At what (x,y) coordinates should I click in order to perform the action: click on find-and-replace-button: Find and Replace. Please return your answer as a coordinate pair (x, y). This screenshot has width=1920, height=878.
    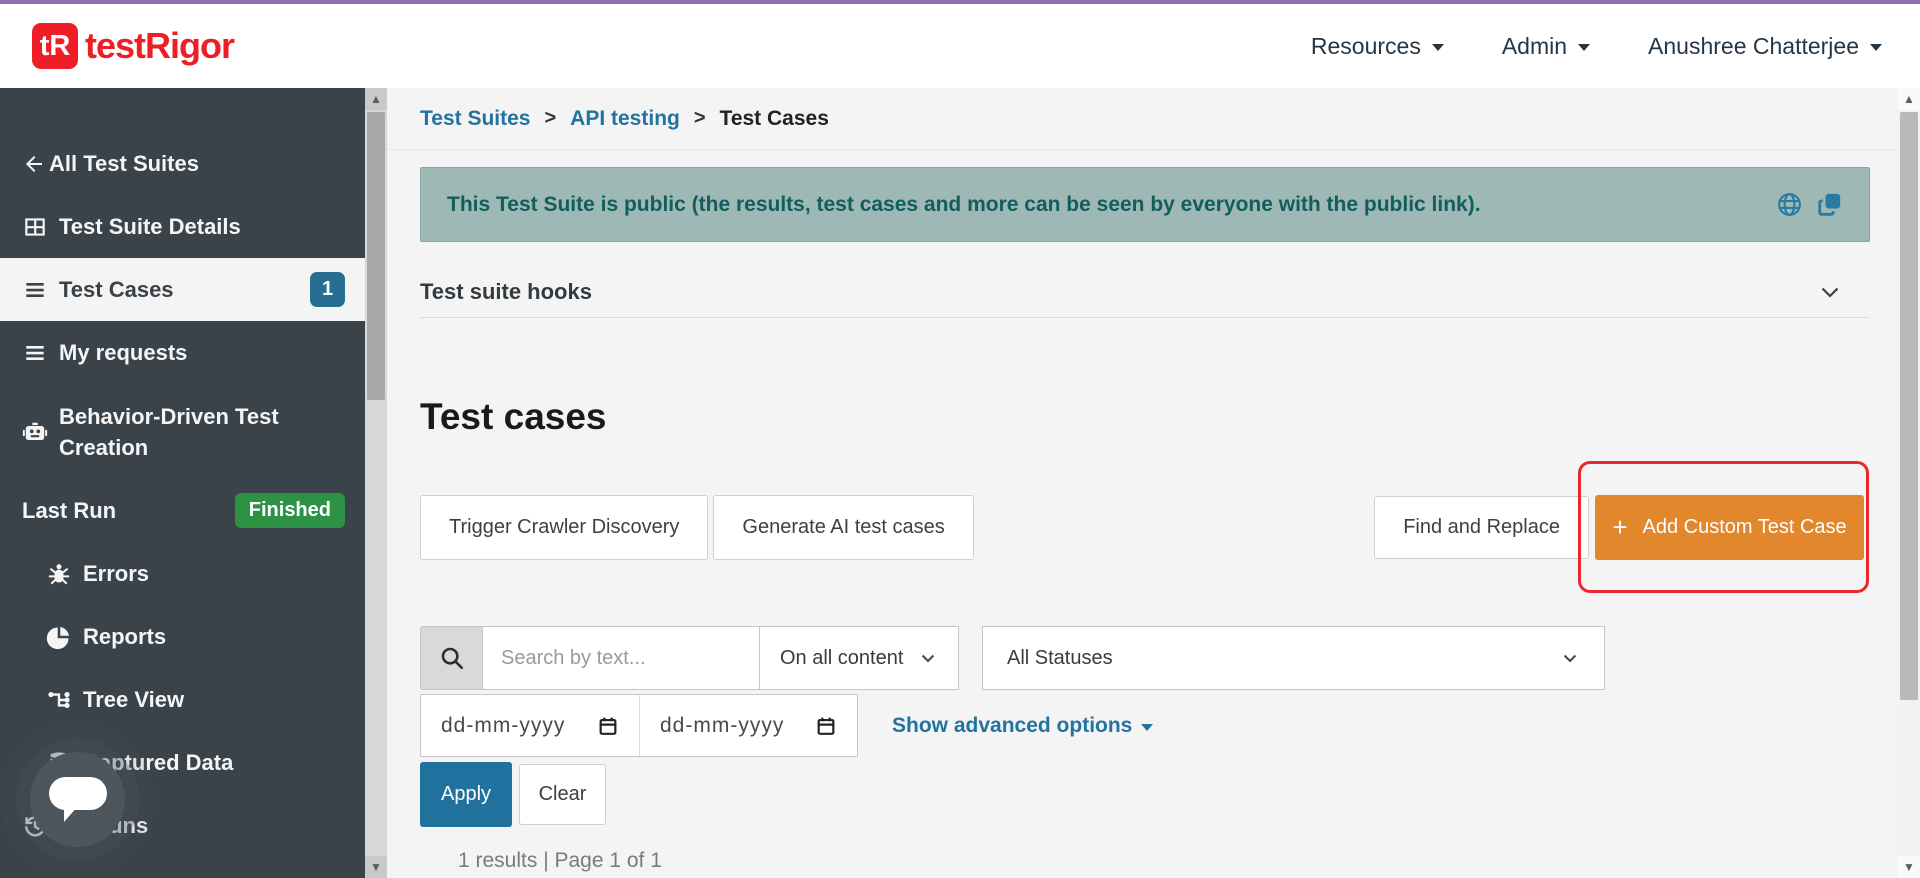
    Looking at the image, I should click on (1481, 527).